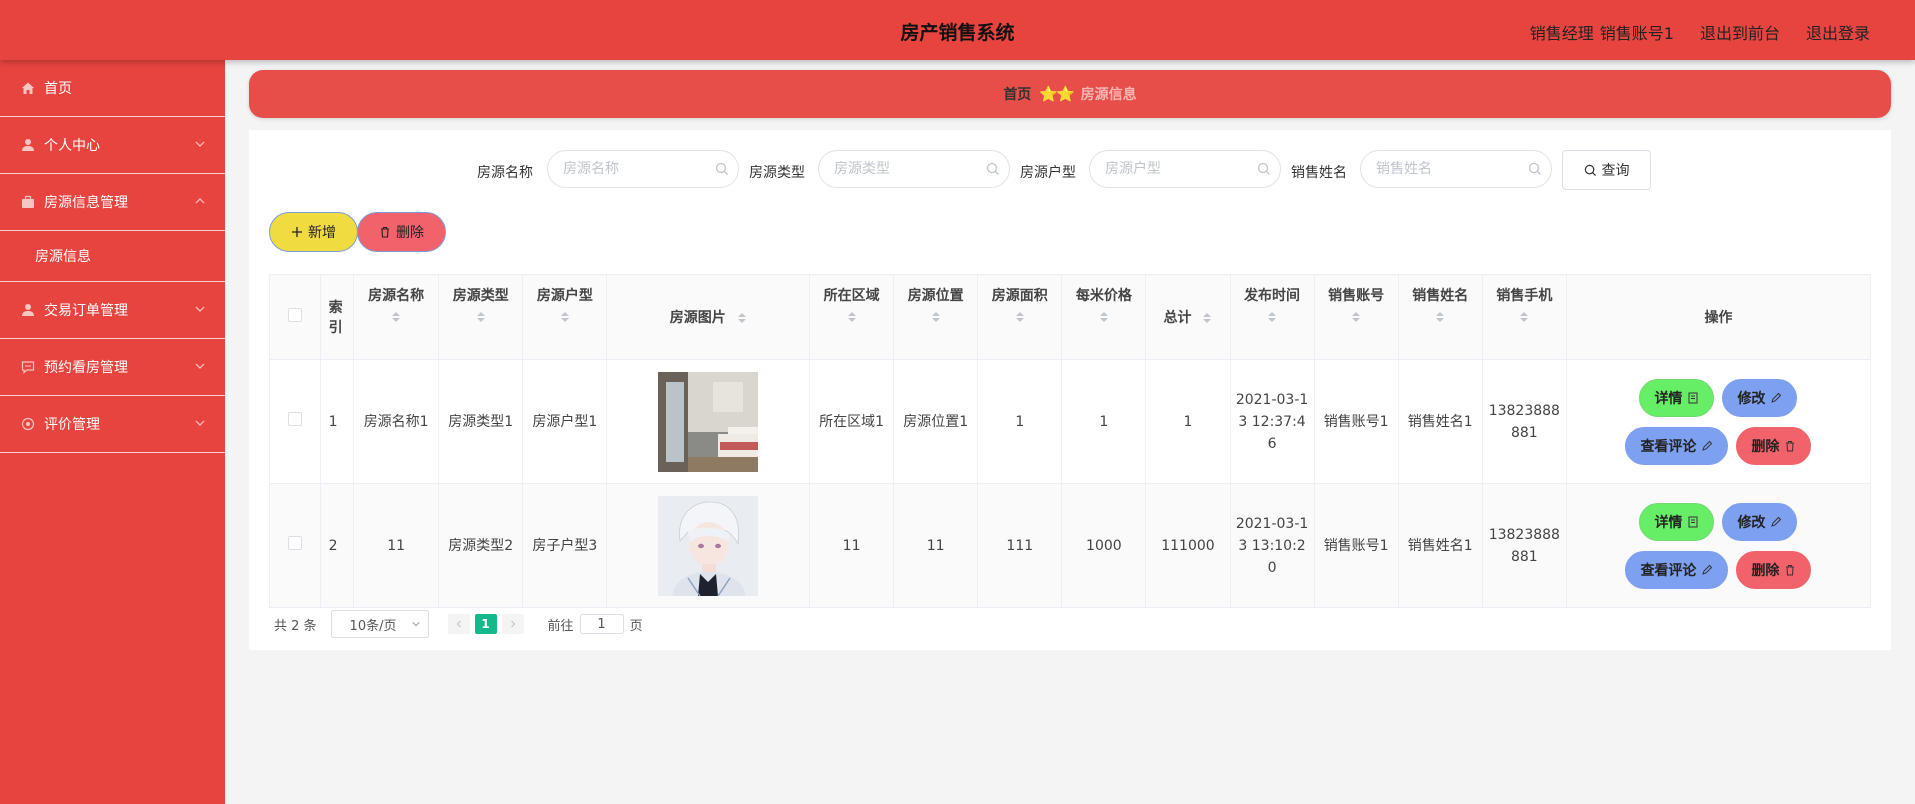 Image resolution: width=1915 pixels, height=804 pixels. I want to click on col-header-sales-name: 销售姓名, so click(1440, 317).